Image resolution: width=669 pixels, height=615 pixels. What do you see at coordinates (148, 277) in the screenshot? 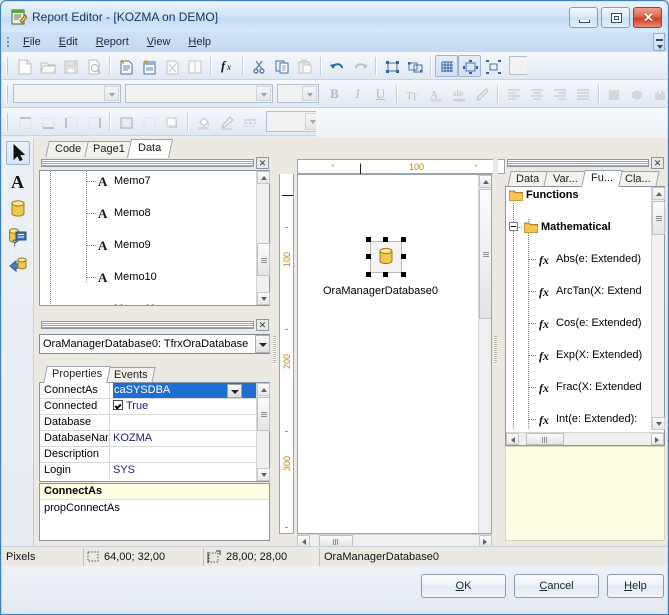
I see `tree-item: A Memo10` at bounding box center [148, 277].